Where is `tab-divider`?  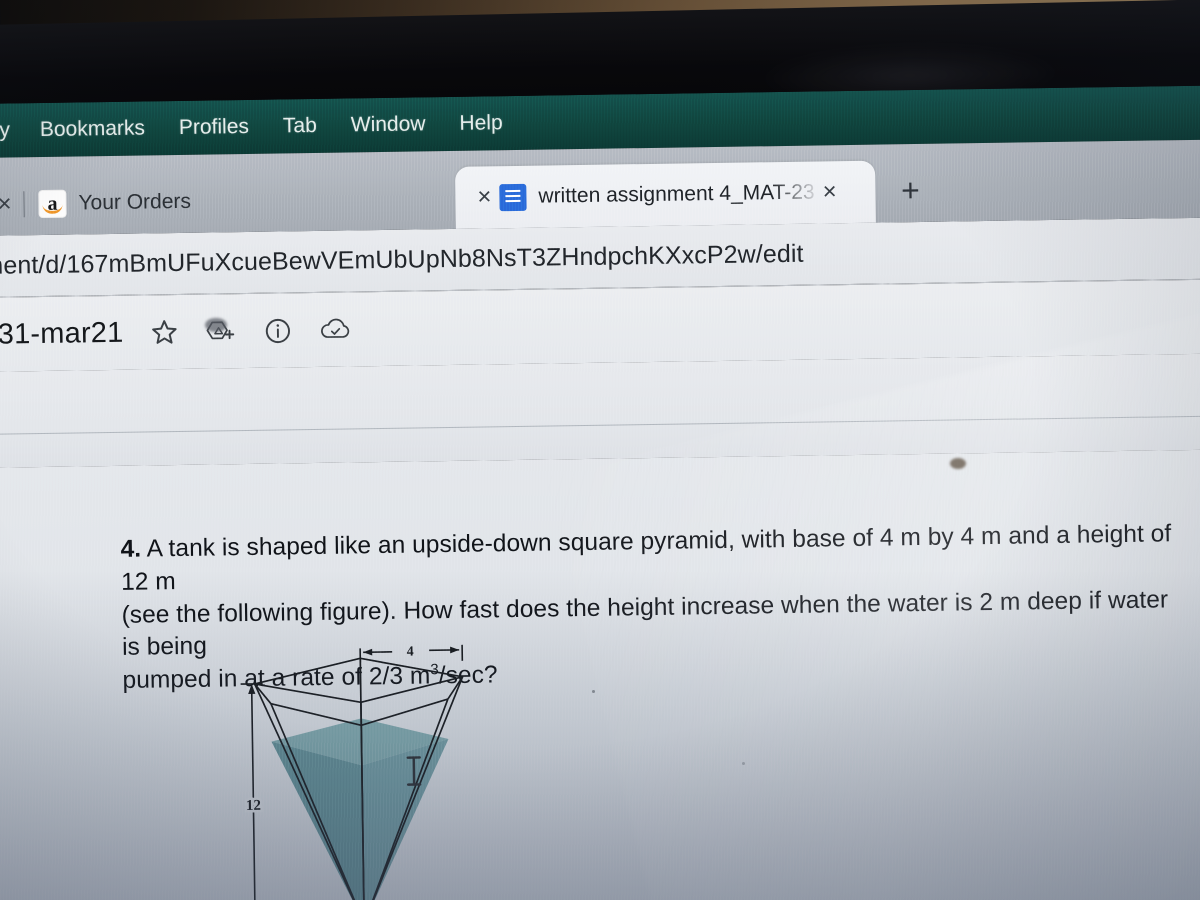 tab-divider is located at coordinates (24, 204).